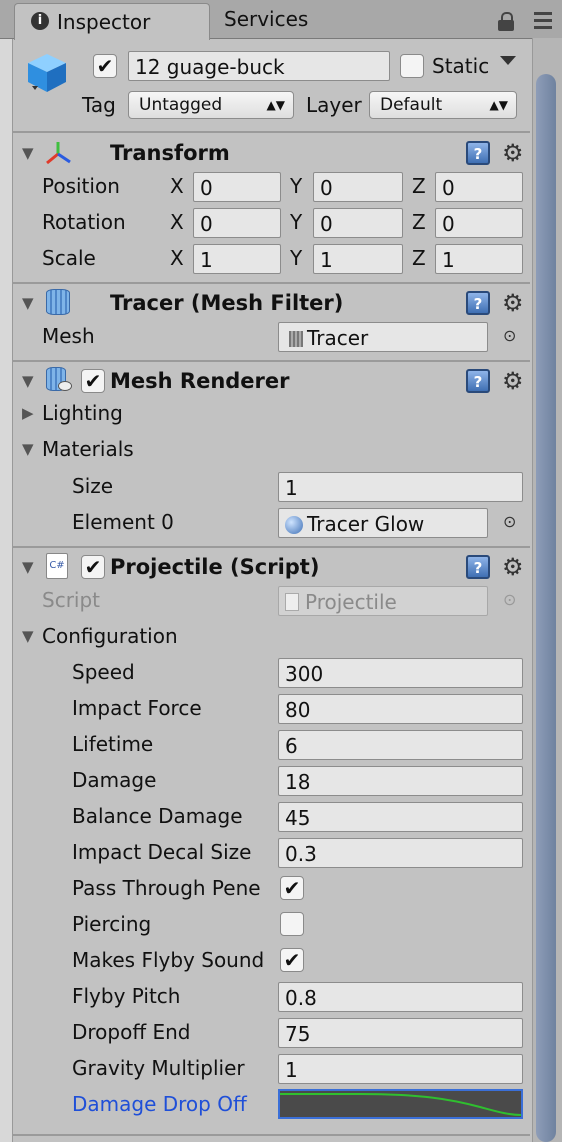 The image size is (562, 1142). Describe the element at coordinates (419, 186) in the screenshot. I see `position-z-label: Z` at that location.